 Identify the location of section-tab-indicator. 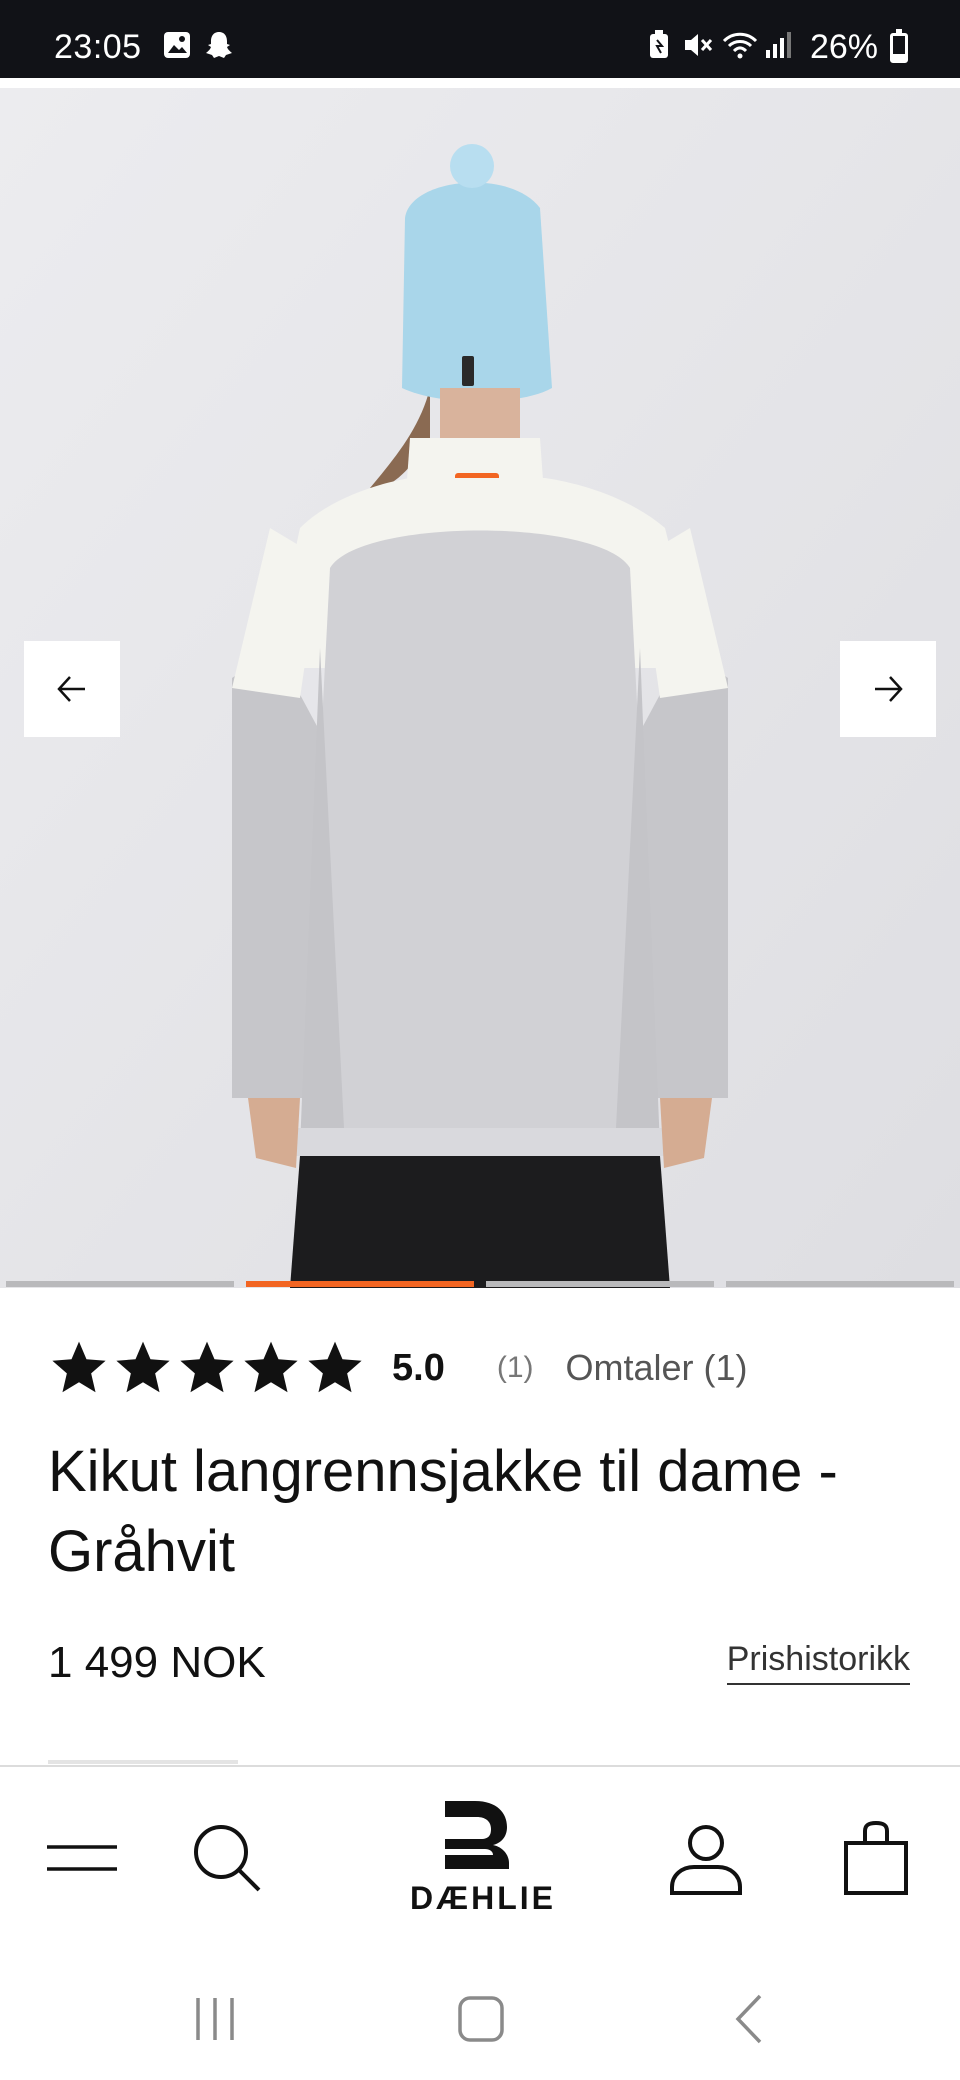
(143, 1762).